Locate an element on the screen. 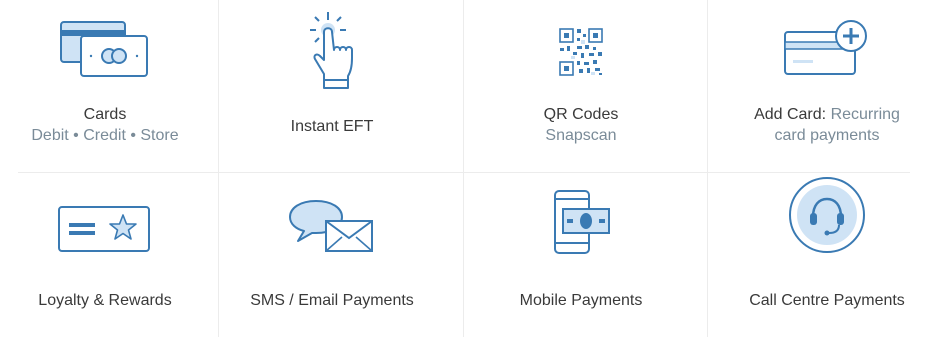 The height and width of the screenshot is (337, 931). tile-label: SMS / Email Payments is located at coordinates (332, 300).